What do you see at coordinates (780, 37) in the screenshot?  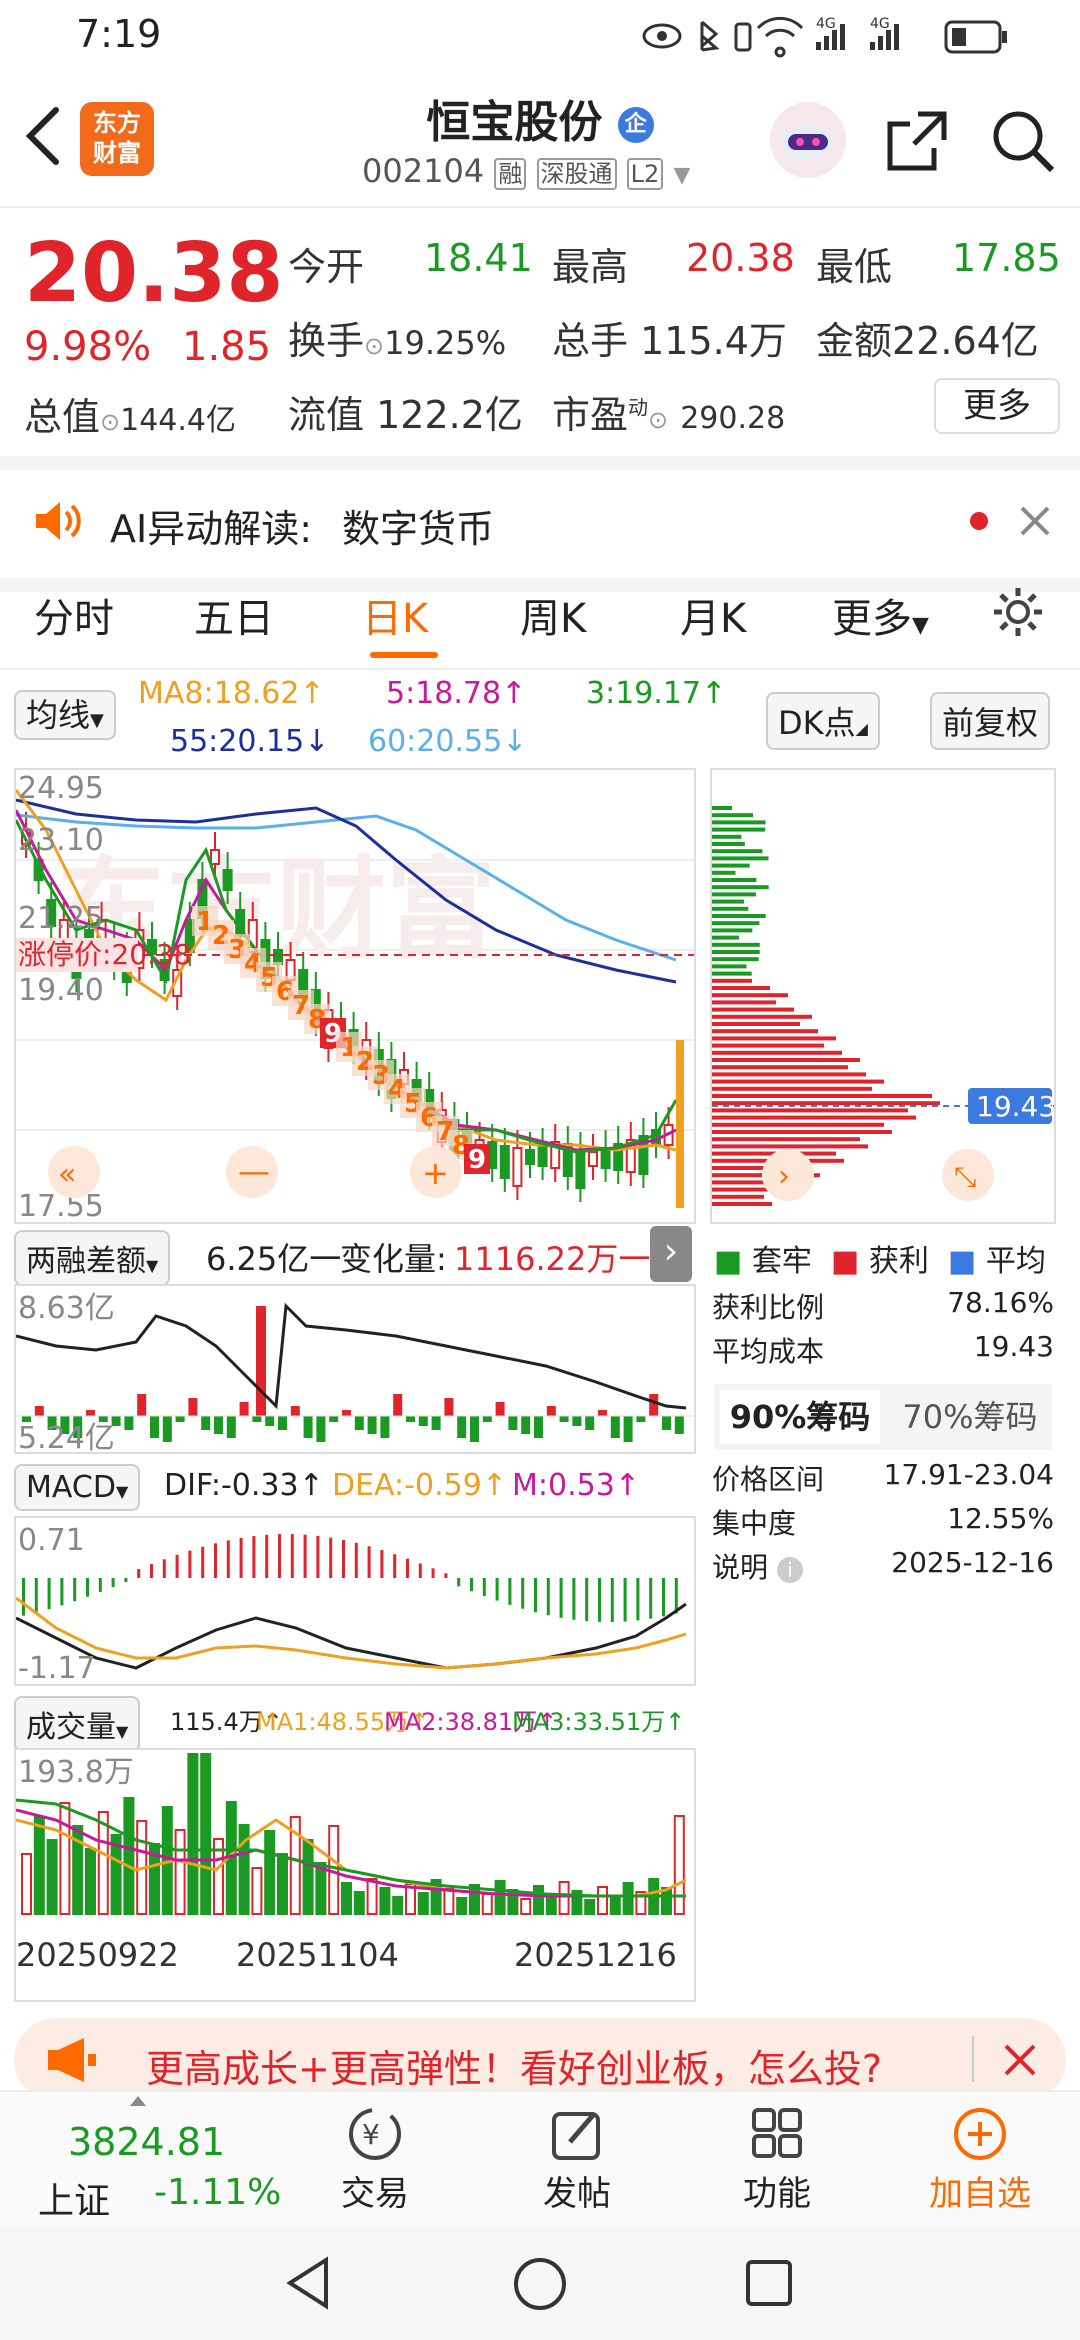 I see `wifi-icon` at bounding box center [780, 37].